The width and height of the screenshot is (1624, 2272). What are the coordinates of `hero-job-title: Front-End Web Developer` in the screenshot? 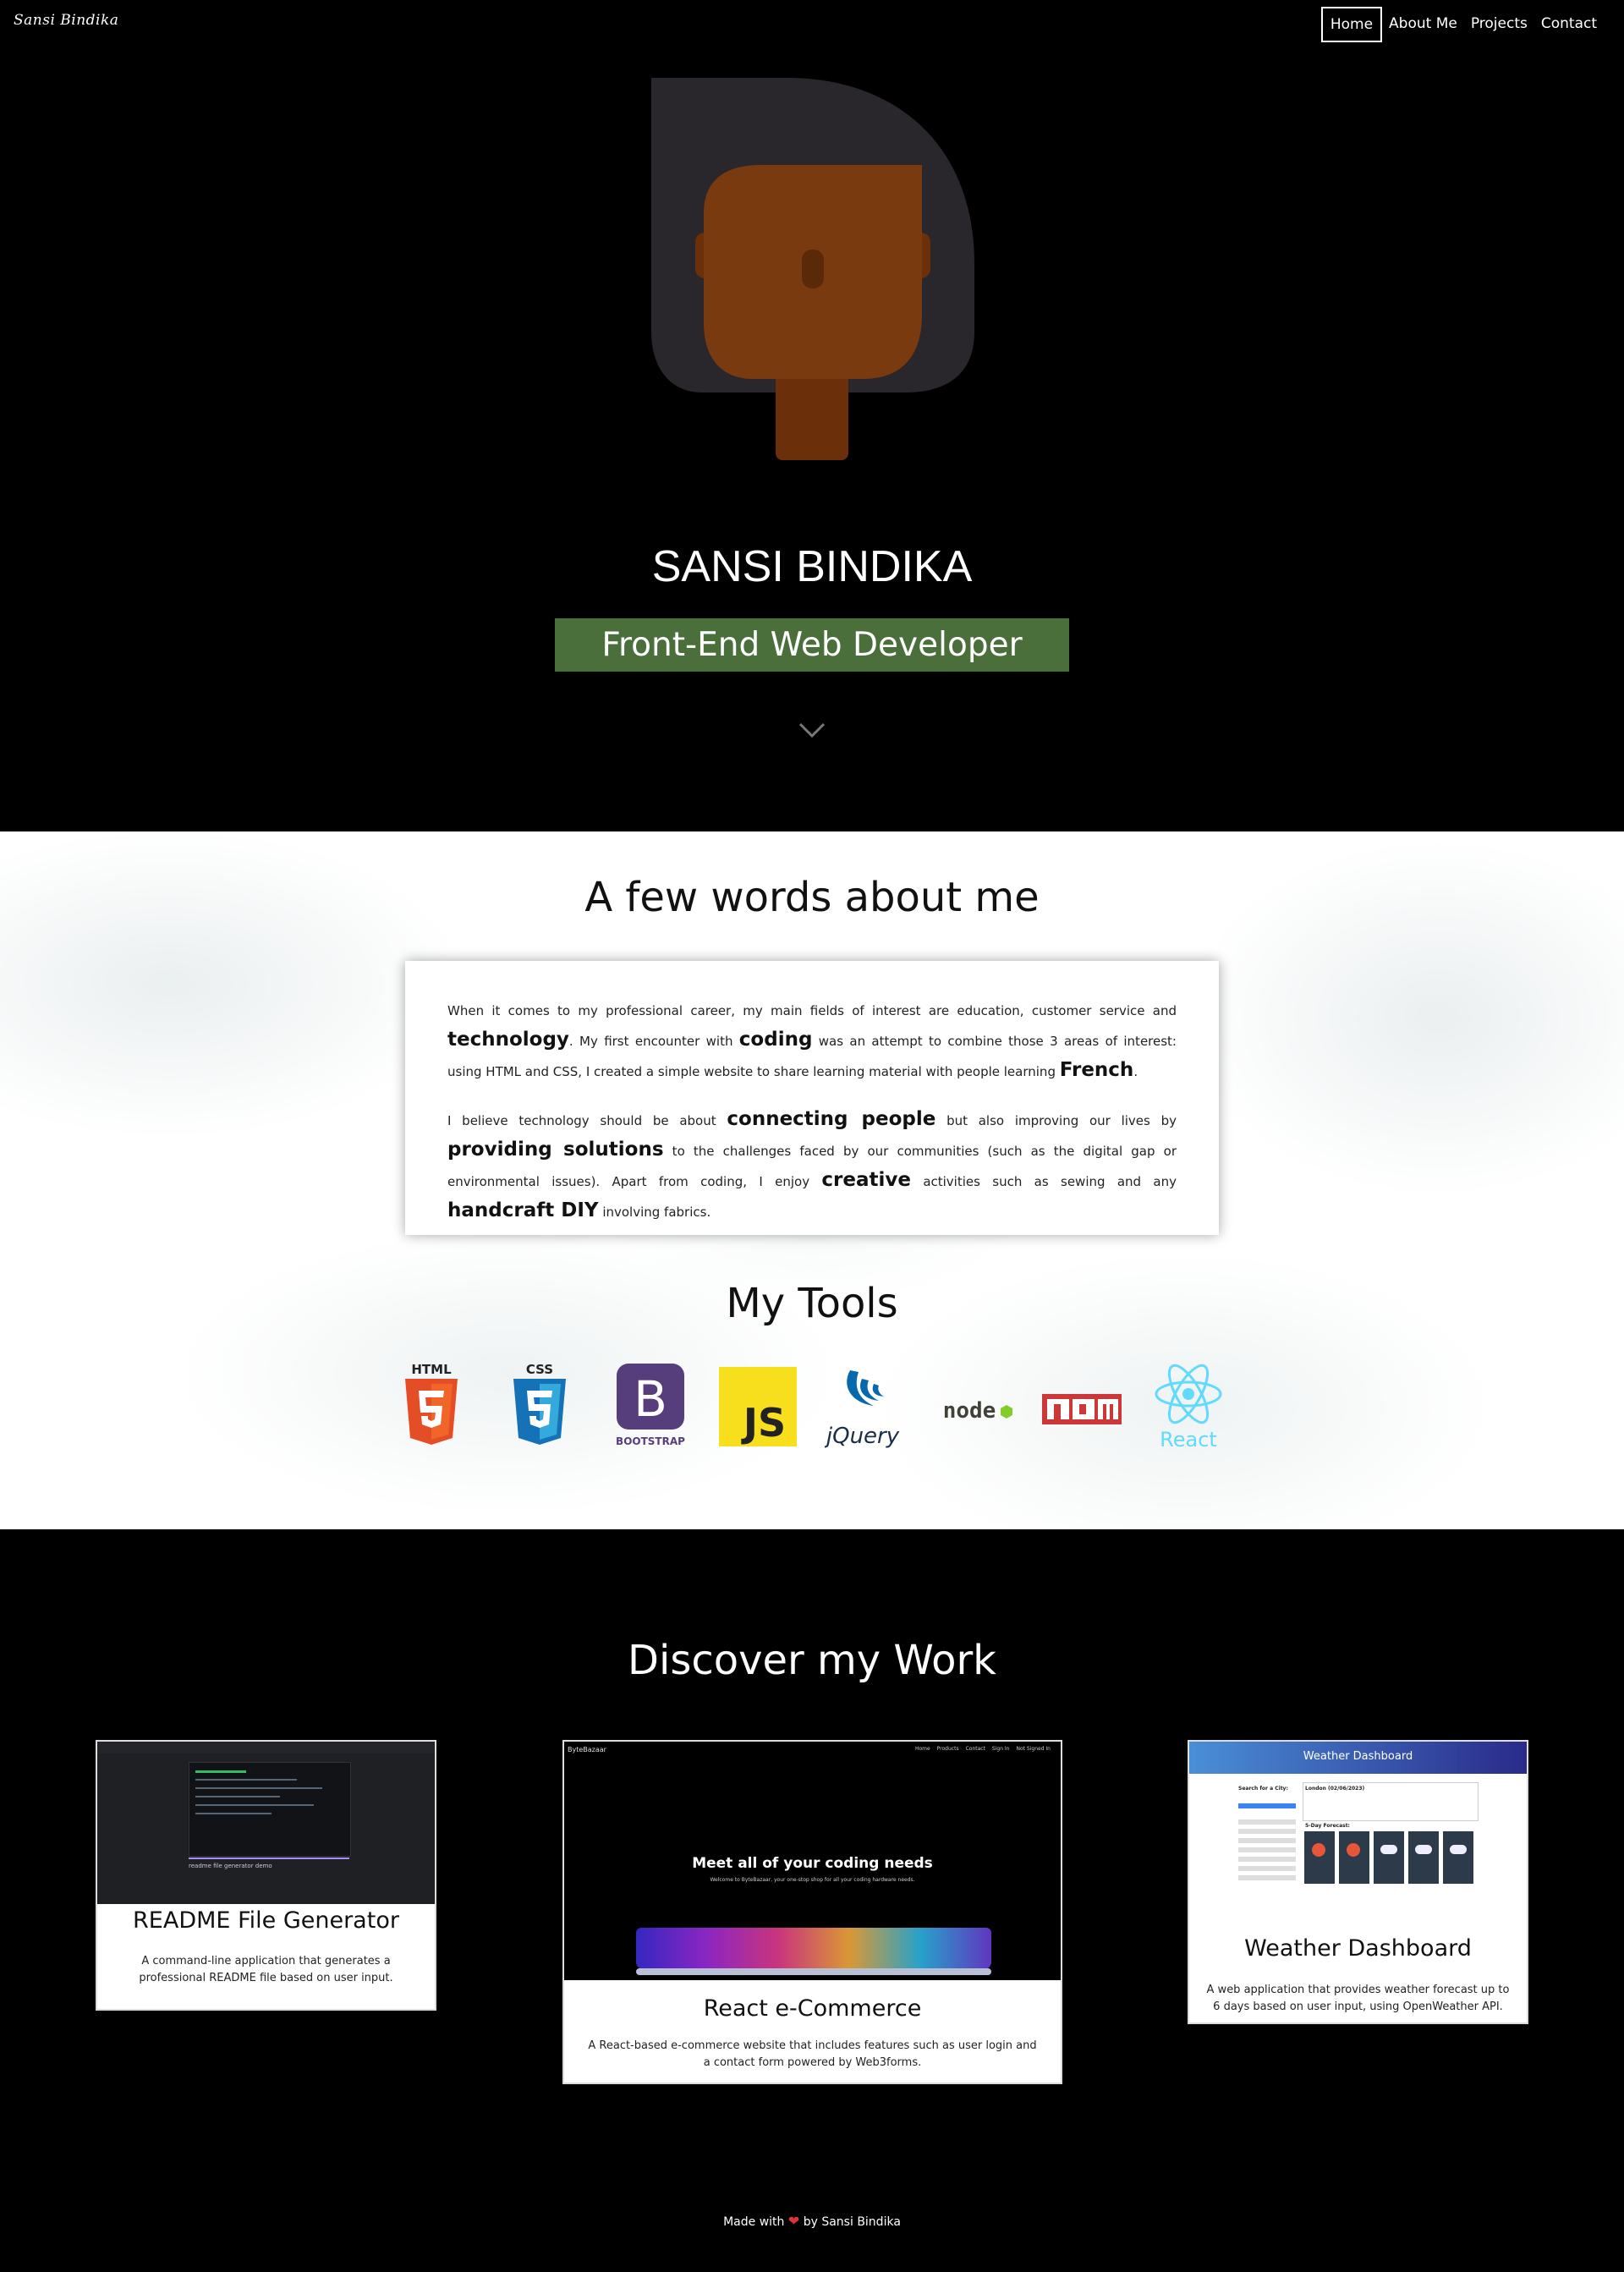 It's located at (812, 645).